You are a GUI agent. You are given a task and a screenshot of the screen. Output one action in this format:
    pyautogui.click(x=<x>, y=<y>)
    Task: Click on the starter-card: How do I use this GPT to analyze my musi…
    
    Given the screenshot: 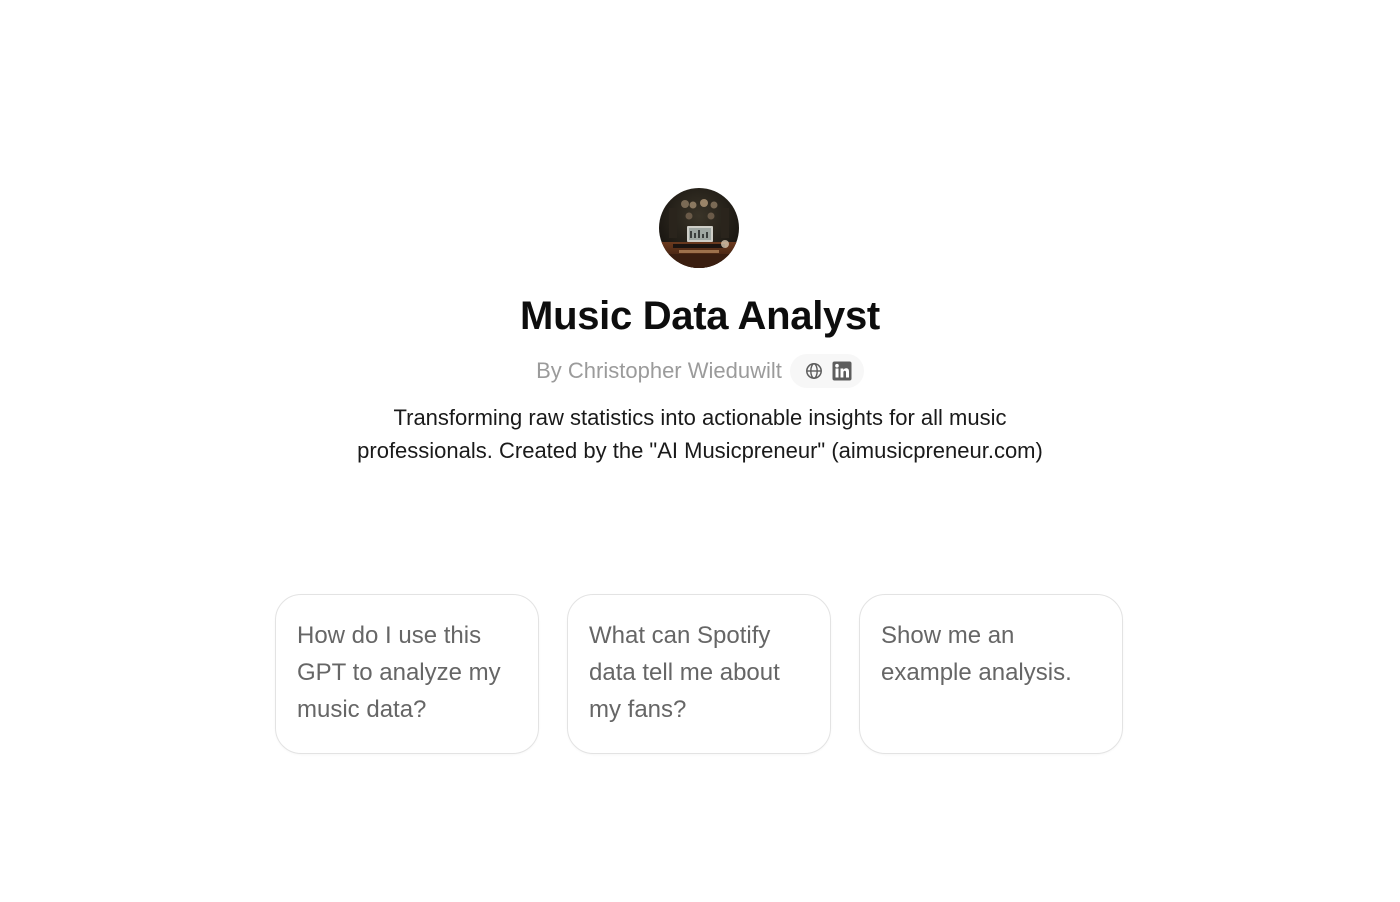 What is the action you would take?
    pyautogui.click(x=407, y=674)
    